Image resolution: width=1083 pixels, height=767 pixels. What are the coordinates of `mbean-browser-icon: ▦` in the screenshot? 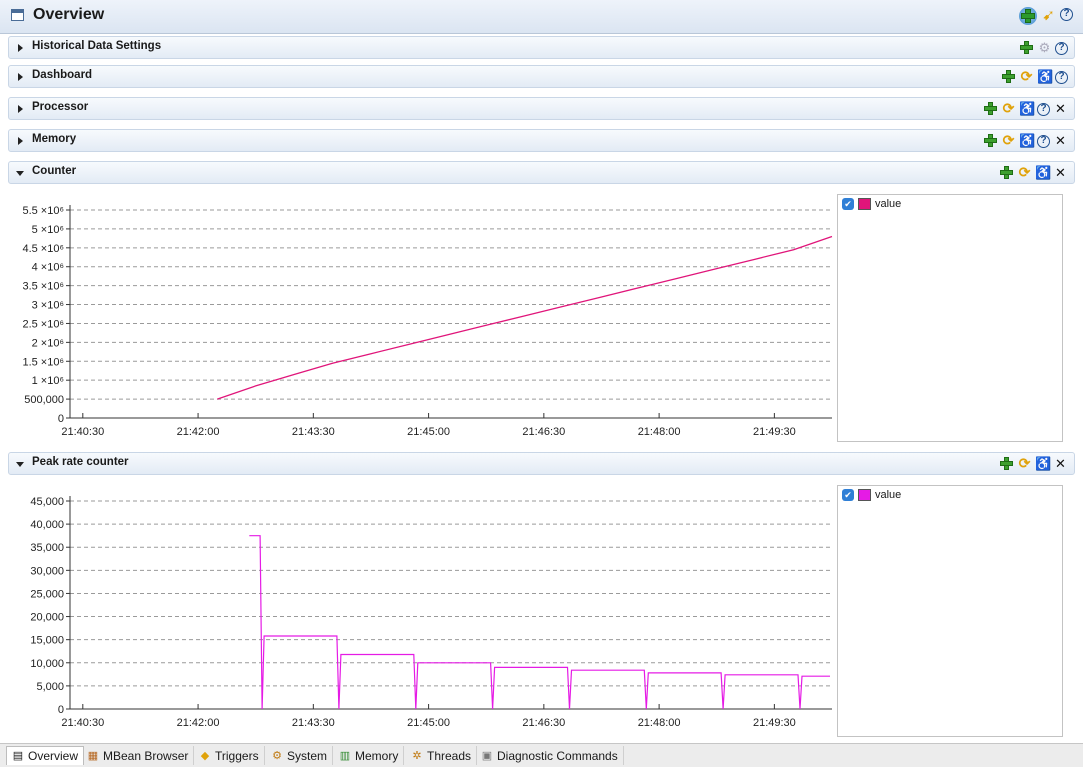 It's located at (93, 756).